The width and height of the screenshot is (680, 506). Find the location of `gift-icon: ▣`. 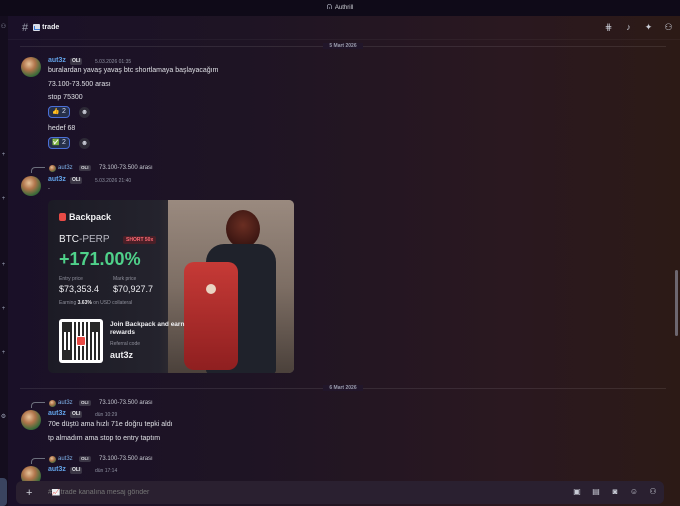

gift-icon: ▣ is located at coordinates (577, 492).